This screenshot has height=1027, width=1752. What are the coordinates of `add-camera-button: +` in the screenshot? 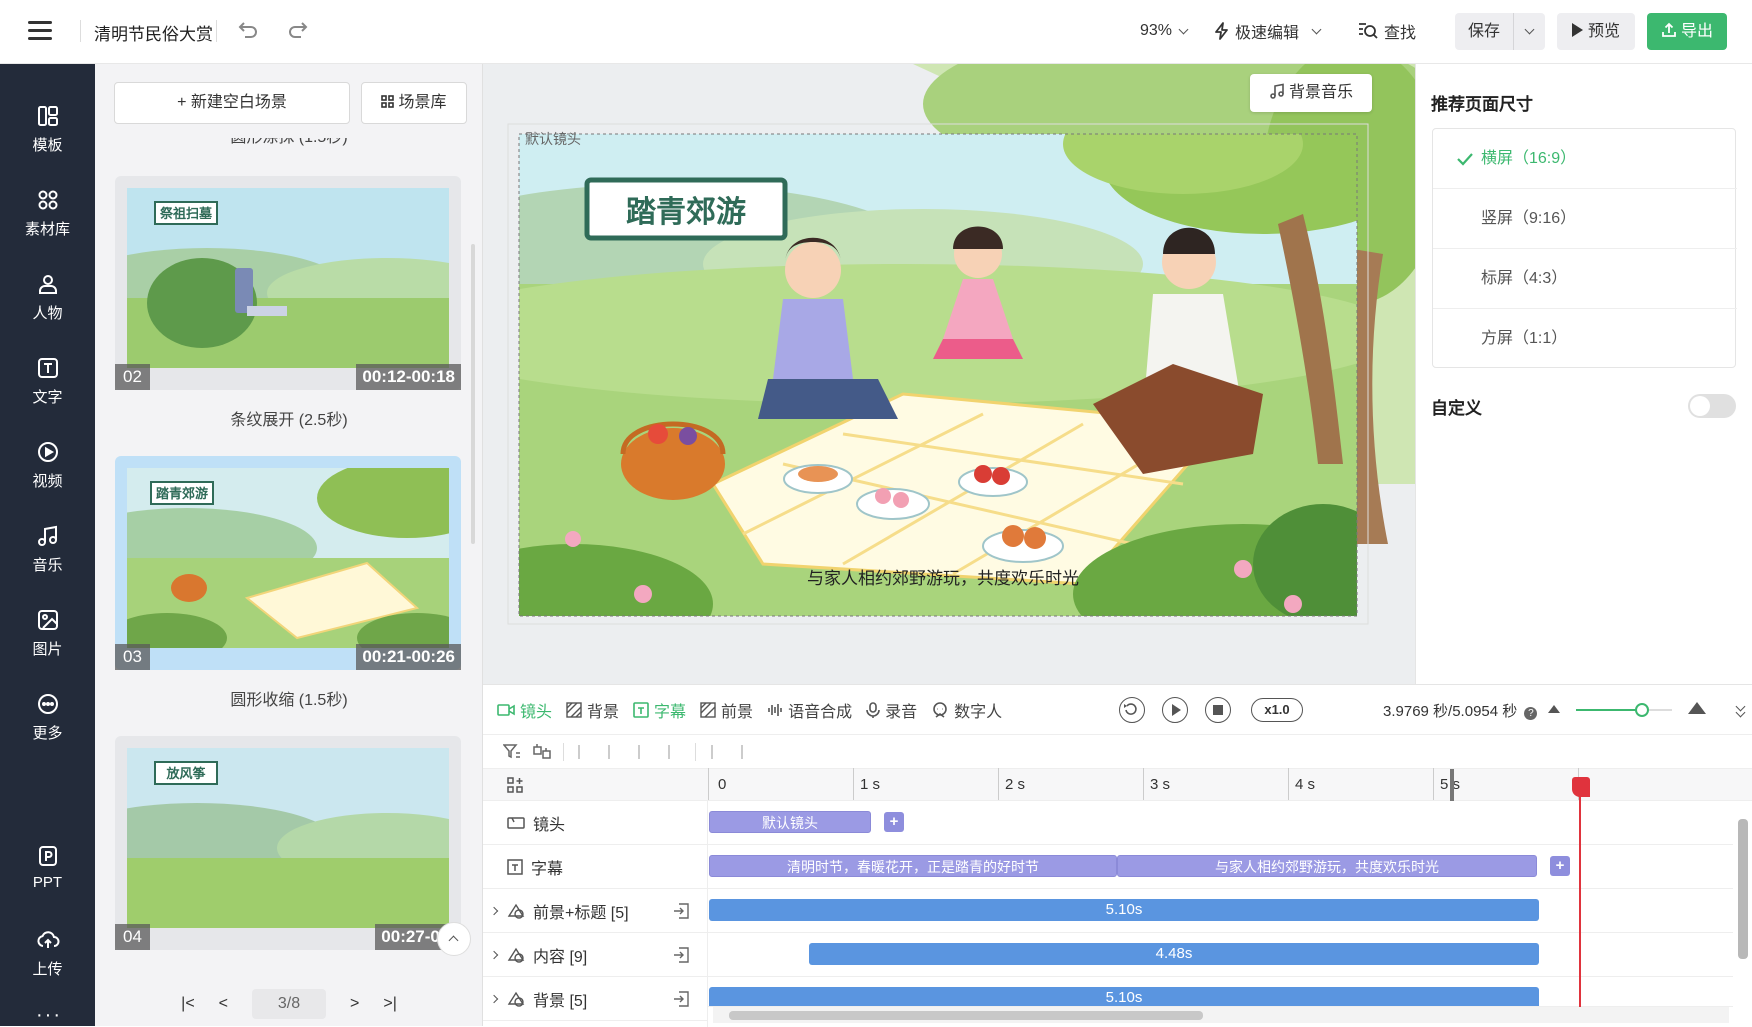 It's located at (894, 822).